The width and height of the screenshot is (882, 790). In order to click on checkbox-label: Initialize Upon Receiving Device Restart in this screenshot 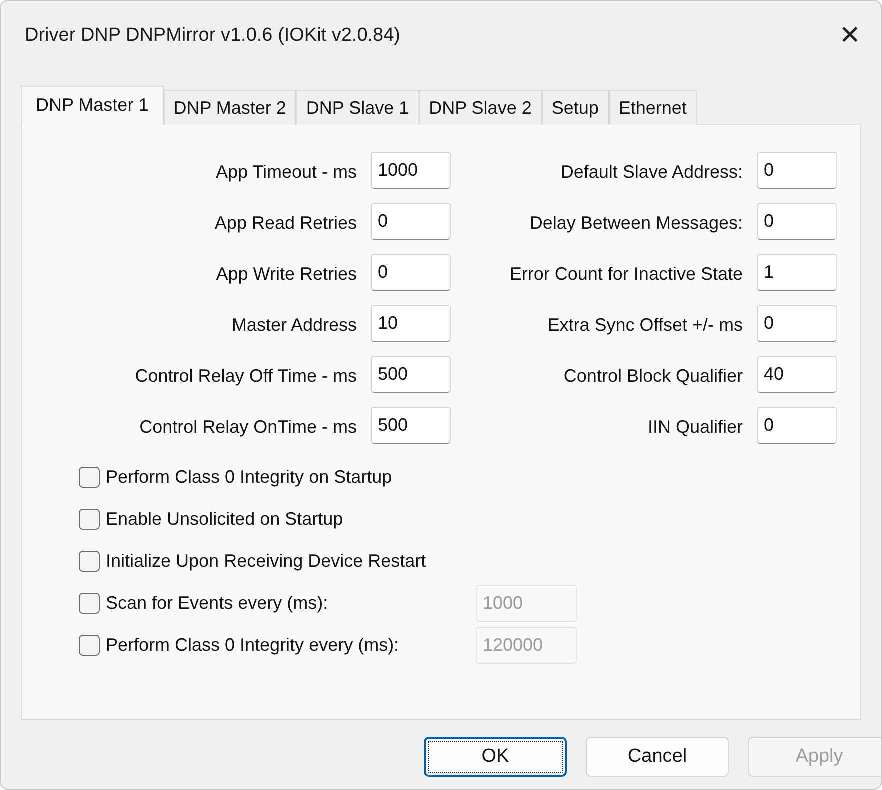, I will do `click(267, 561)`.